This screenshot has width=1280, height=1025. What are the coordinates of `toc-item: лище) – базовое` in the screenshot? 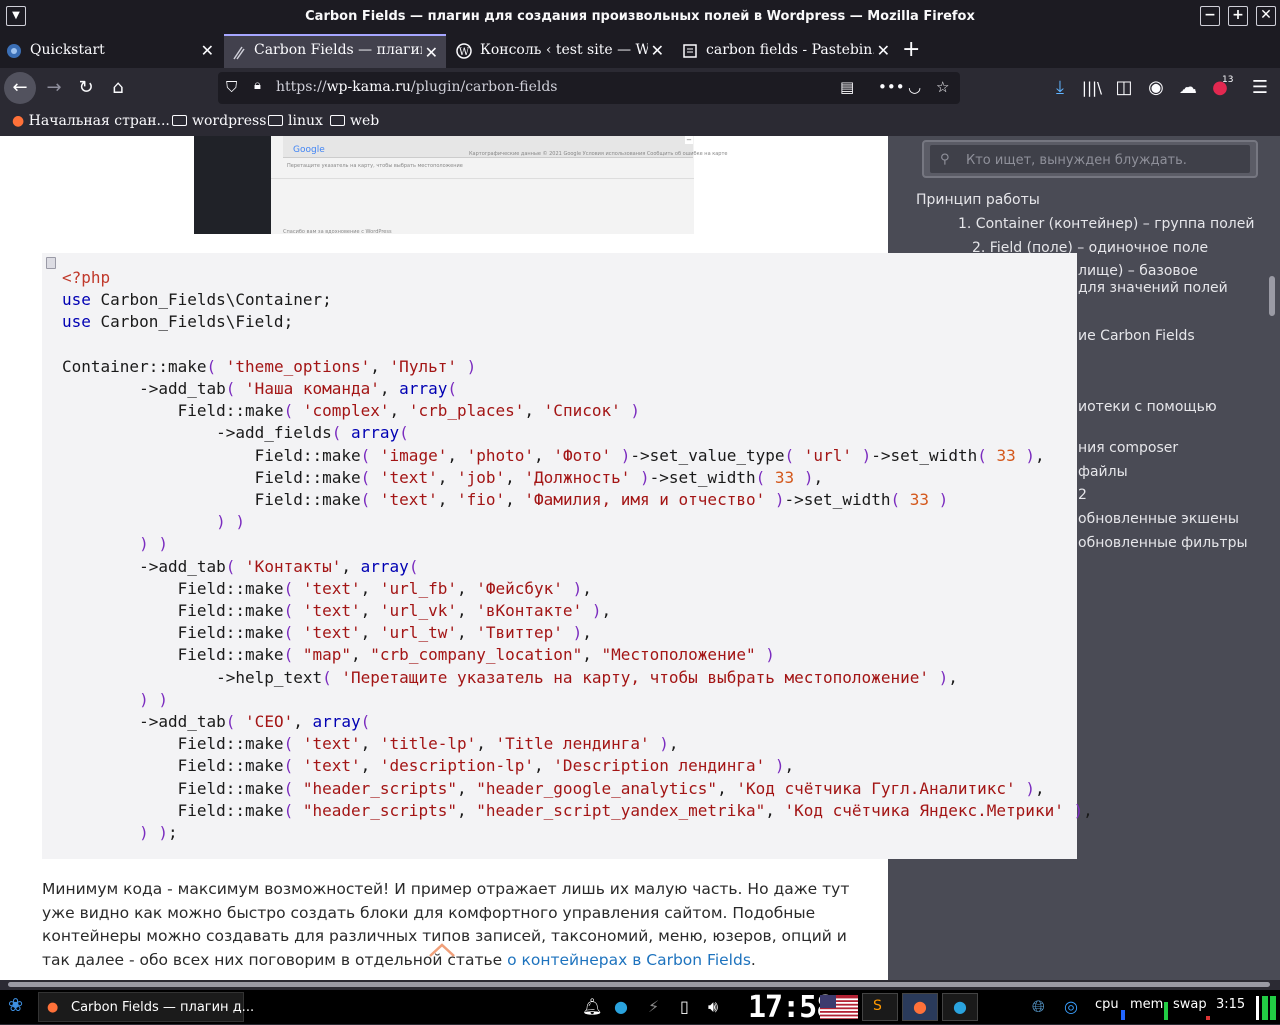 It's located at (1138, 271).